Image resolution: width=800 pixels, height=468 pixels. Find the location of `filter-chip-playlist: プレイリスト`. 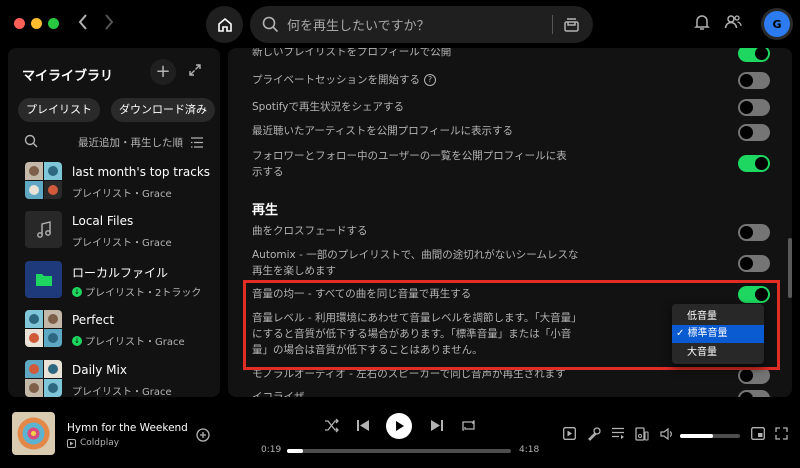

filter-chip-playlist: プレイリスト is located at coordinates (59, 110).